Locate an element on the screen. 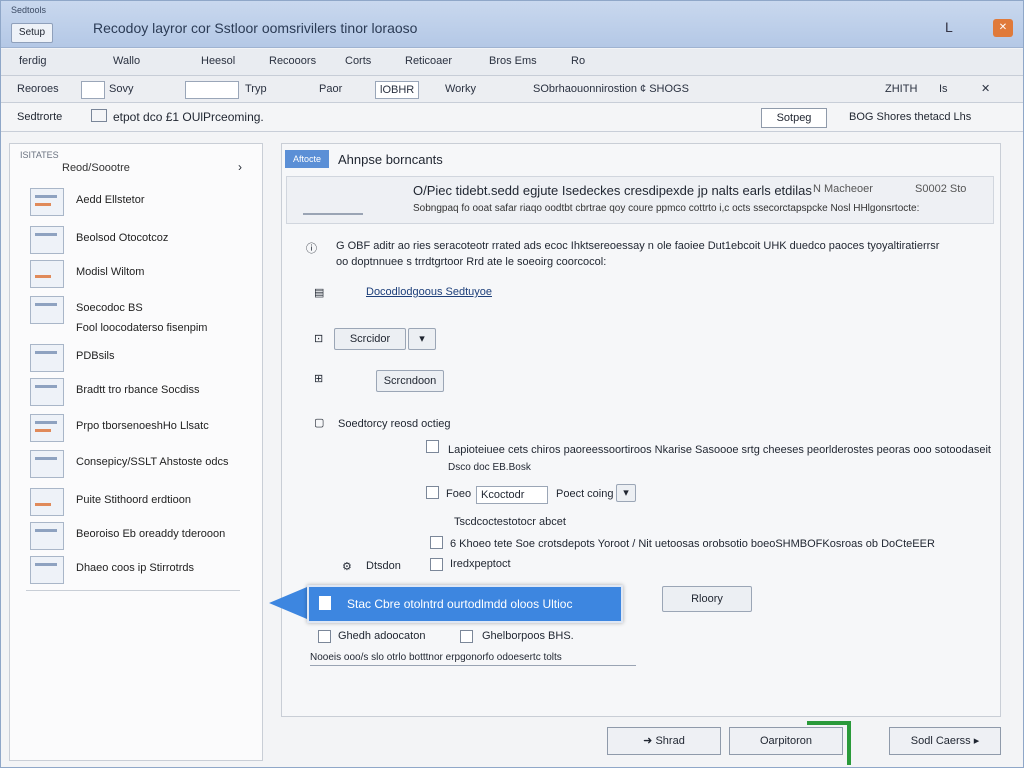  menu-item: Reticoaer is located at coordinates (428, 61).